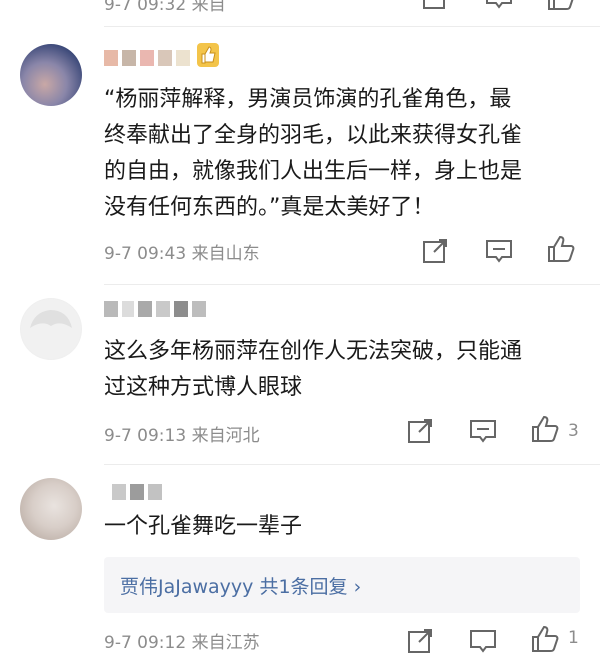 The image size is (600, 656). I want to click on comment-text-line: 过这种方式博人眼球, so click(203, 387).